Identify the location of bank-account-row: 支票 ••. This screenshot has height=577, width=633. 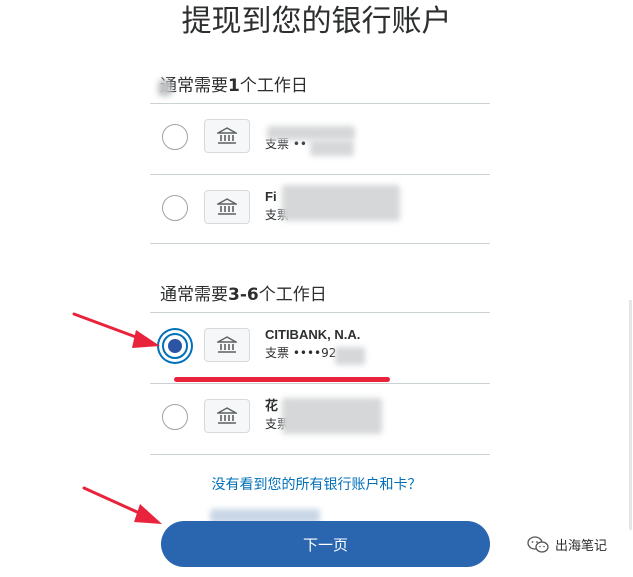
(320, 139).